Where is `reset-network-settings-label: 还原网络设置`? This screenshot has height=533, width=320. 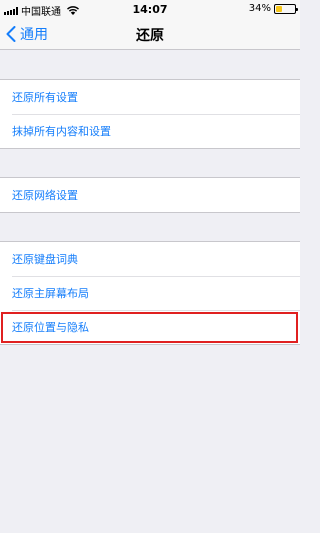 reset-network-settings-label: 还原网络设置 is located at coordinates (45, 195).